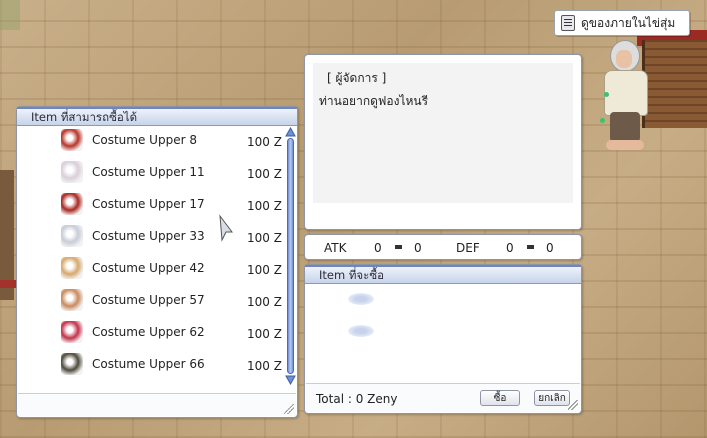  Describe the element at coordinates (357, 78) in the screenshot. I see `dialog-speaker-name: [ ผู้จัดการ ]` at that location.